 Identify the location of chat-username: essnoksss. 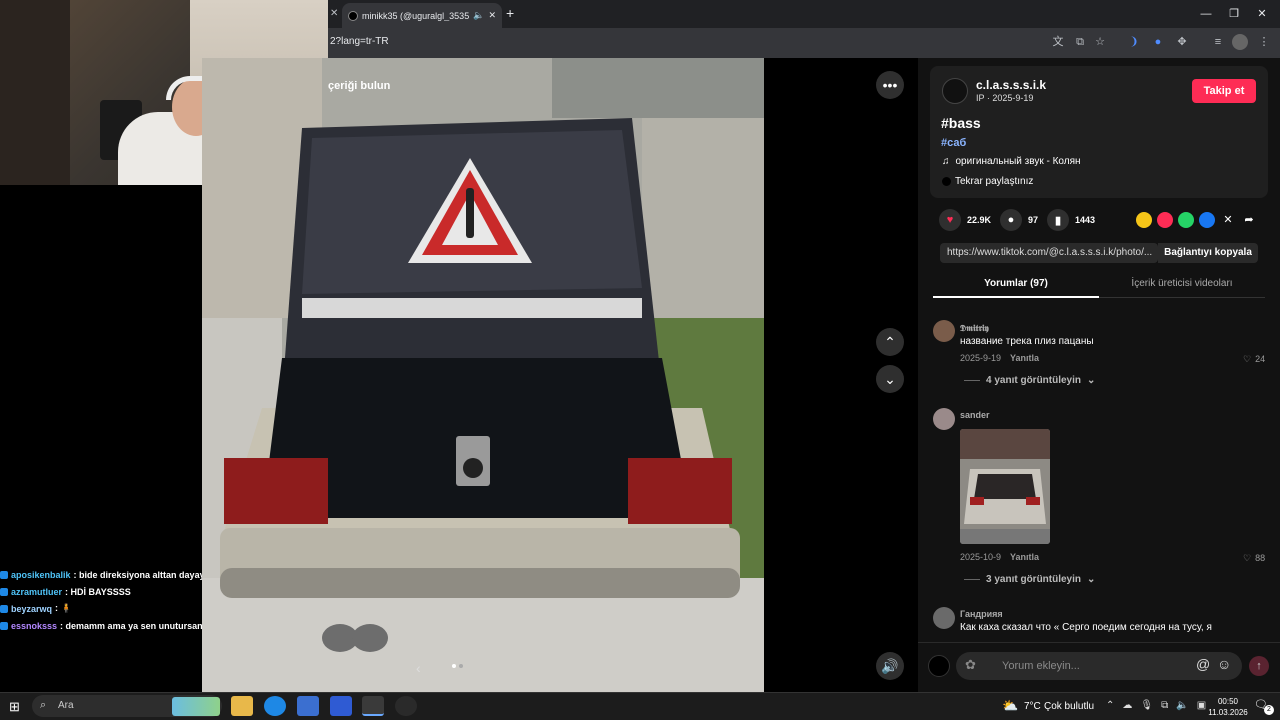
(34, 625).